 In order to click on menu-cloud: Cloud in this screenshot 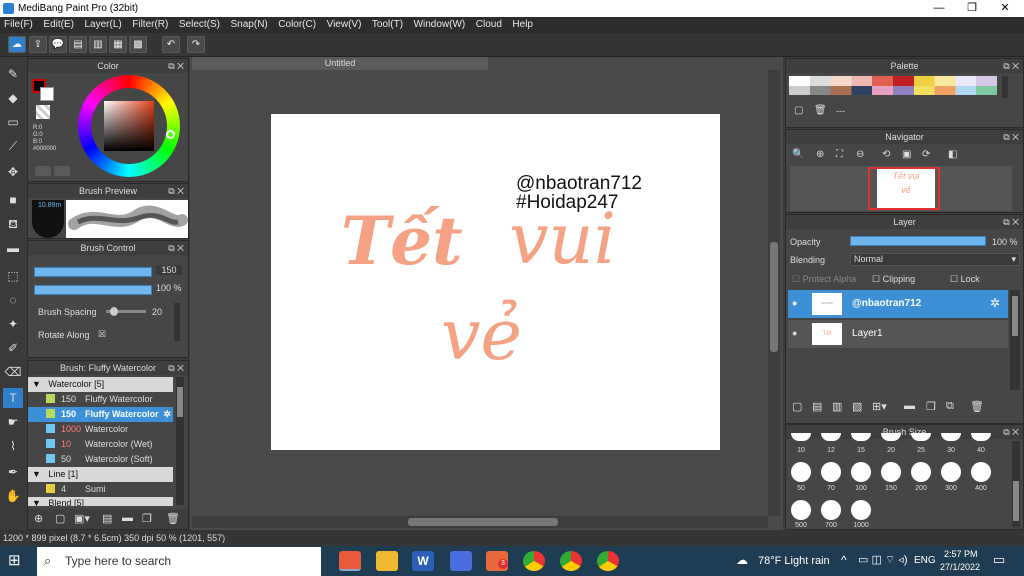, I will do `click(489, 25)`.